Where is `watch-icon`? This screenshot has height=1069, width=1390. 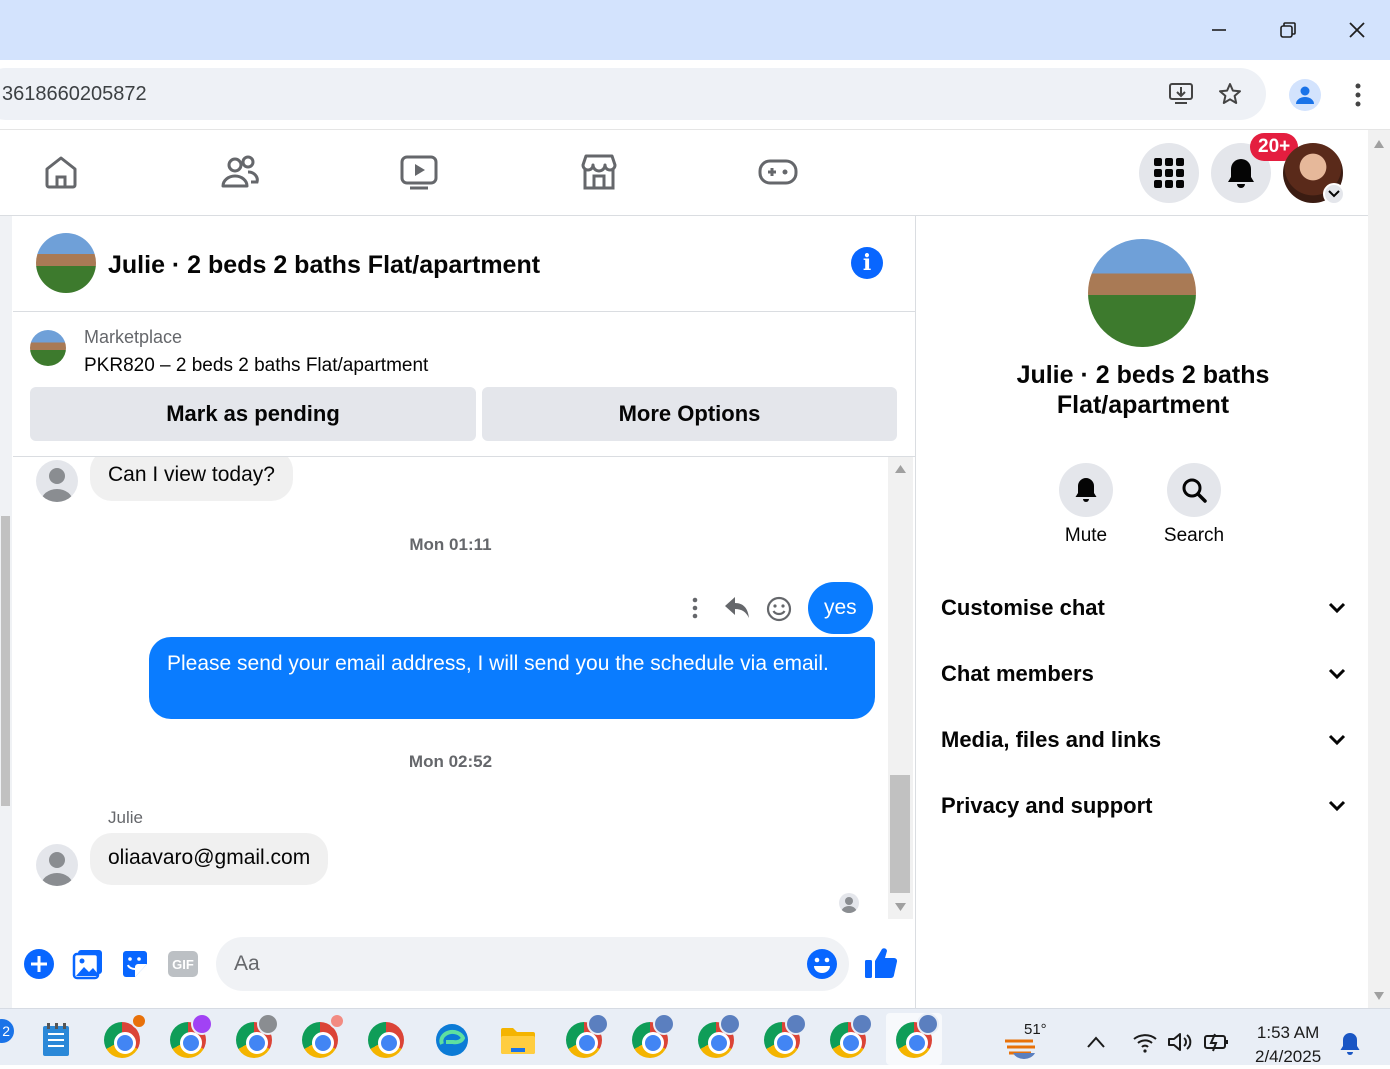 watch-icon is located at coordinates (419, 172).